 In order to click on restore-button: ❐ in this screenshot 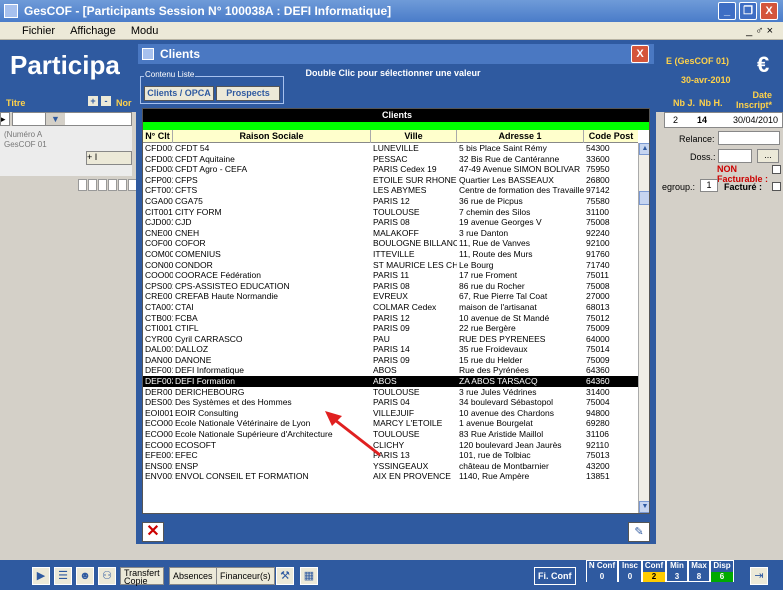, I will do `click(748, 11)`.